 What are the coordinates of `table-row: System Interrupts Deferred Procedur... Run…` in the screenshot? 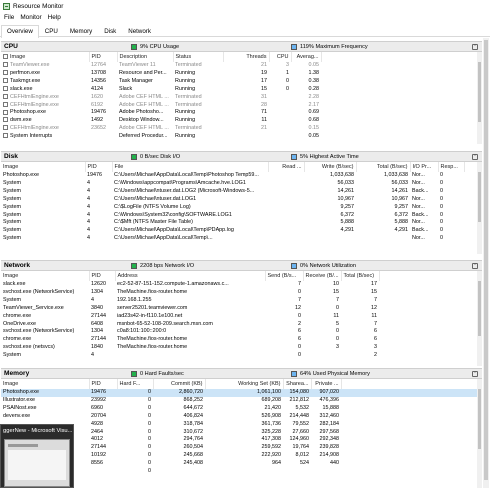 It's located at (241, 137).